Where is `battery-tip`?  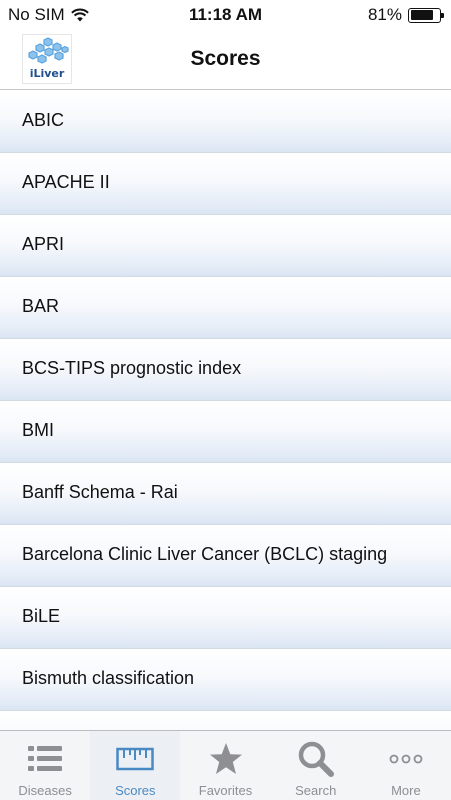 battery-tip is located at coordinates (442, 15).